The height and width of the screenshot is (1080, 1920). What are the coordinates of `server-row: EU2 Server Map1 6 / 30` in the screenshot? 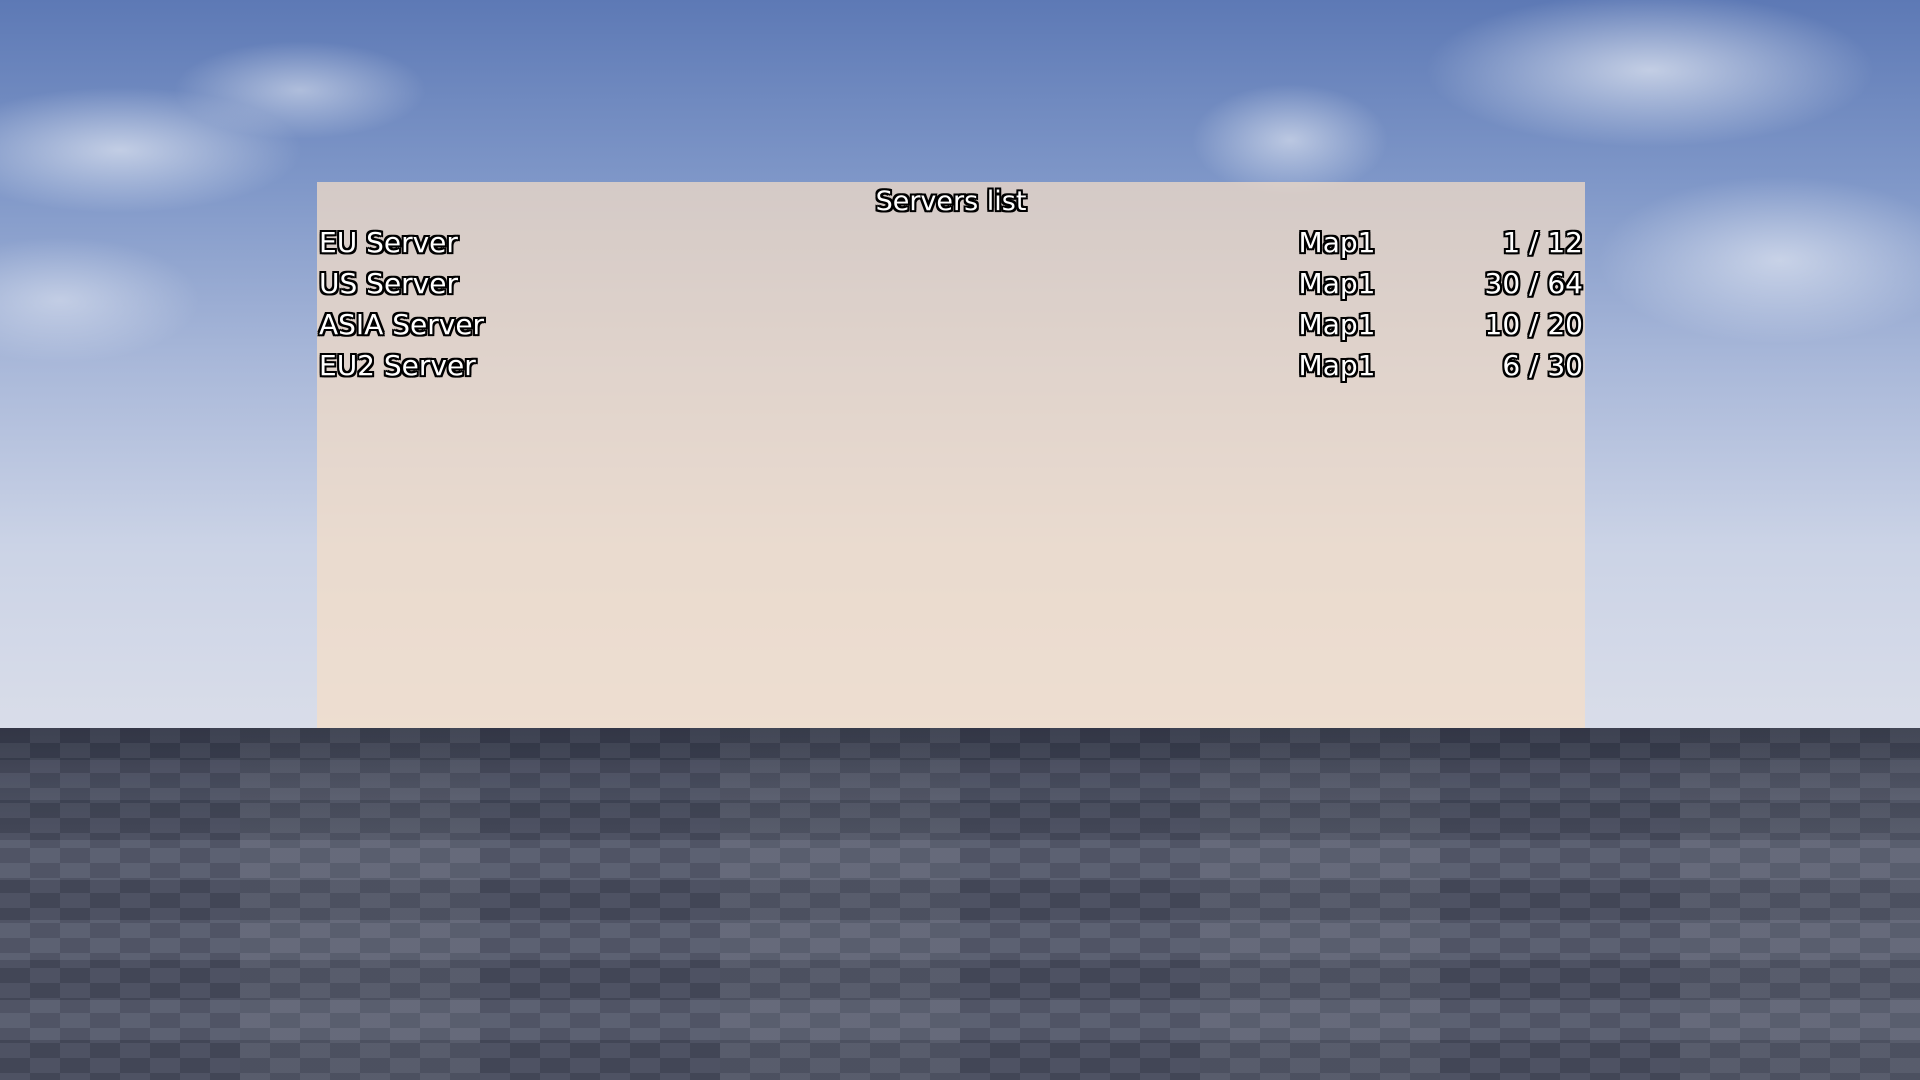 It's located at (951, 365).